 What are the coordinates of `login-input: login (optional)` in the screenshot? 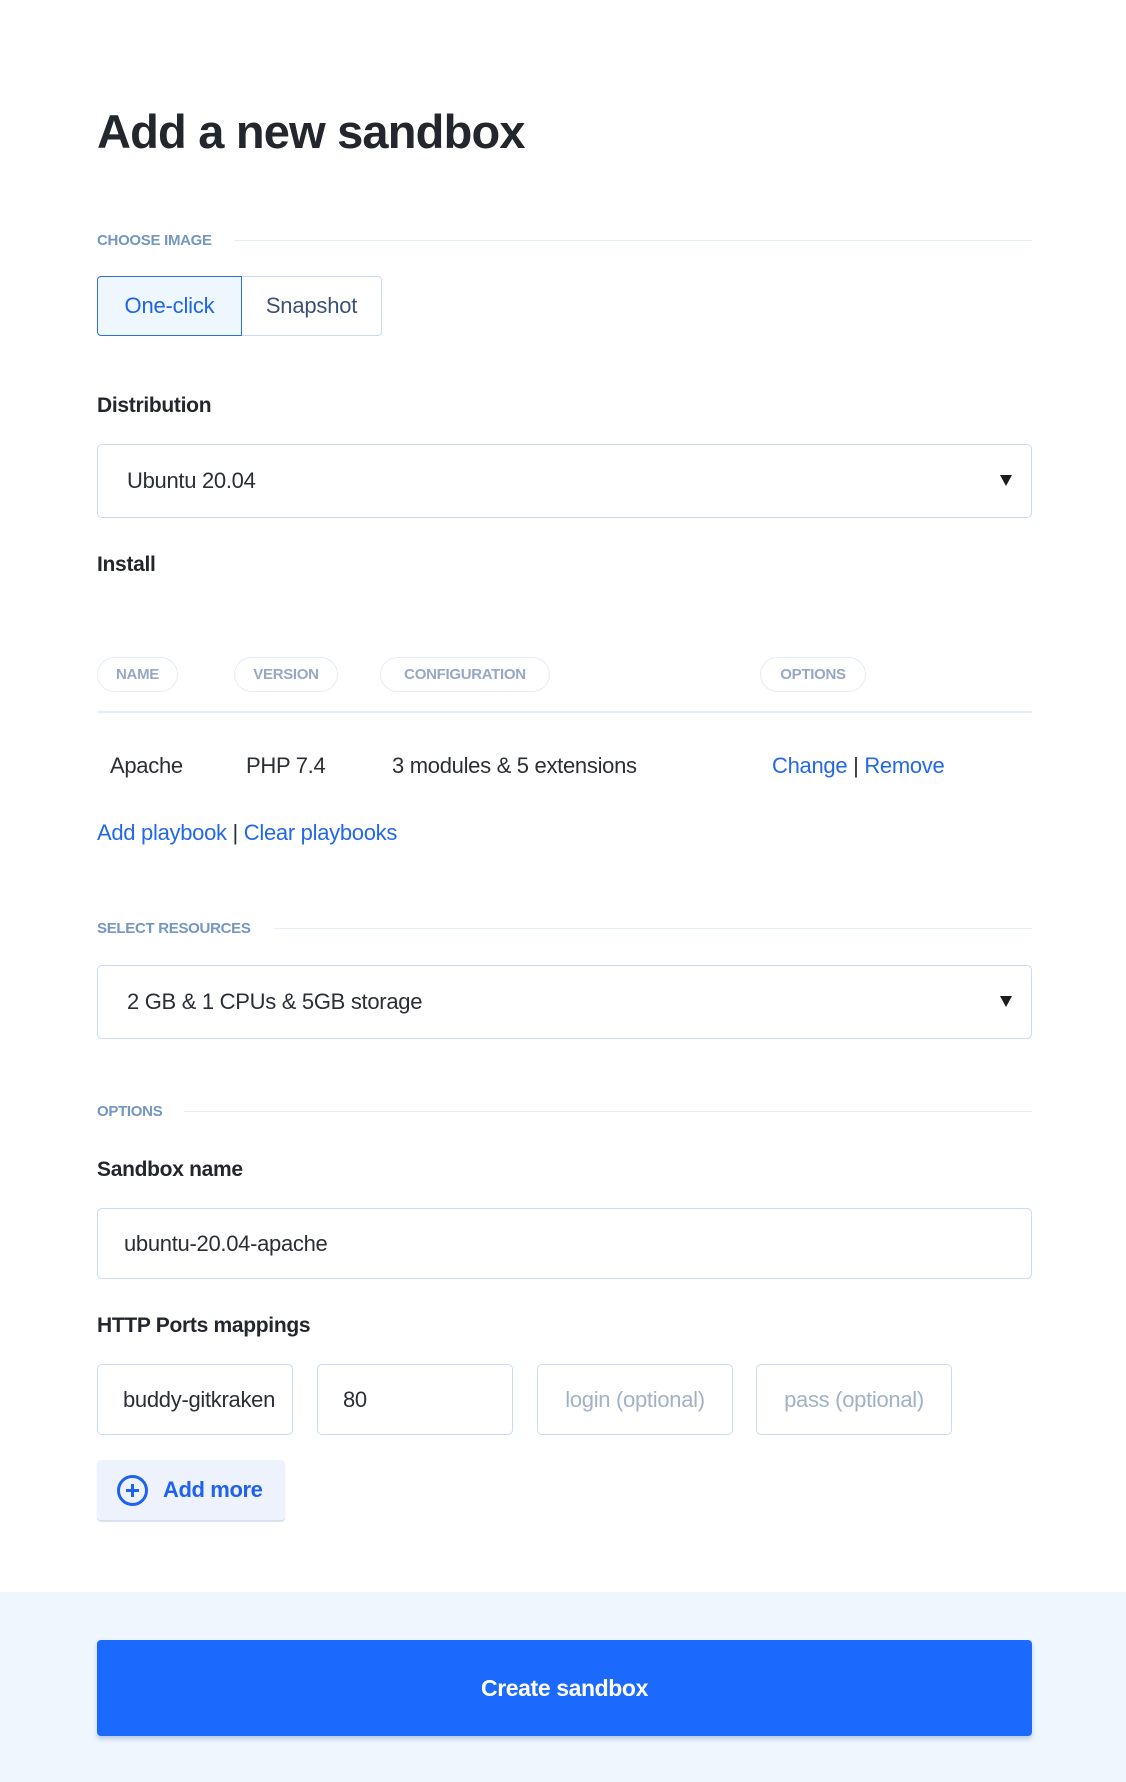 It's located at (635, 1399).